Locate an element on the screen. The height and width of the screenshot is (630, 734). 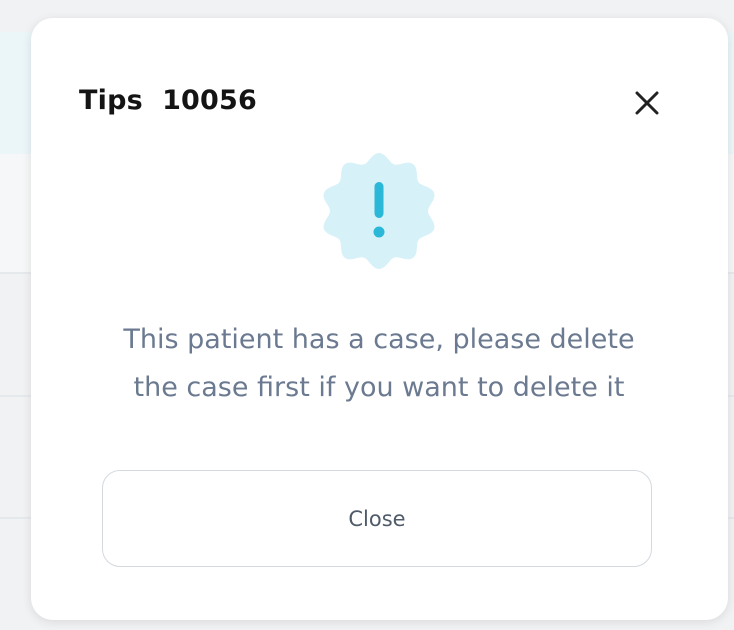
close-icon is located at coordinates (647, 103).